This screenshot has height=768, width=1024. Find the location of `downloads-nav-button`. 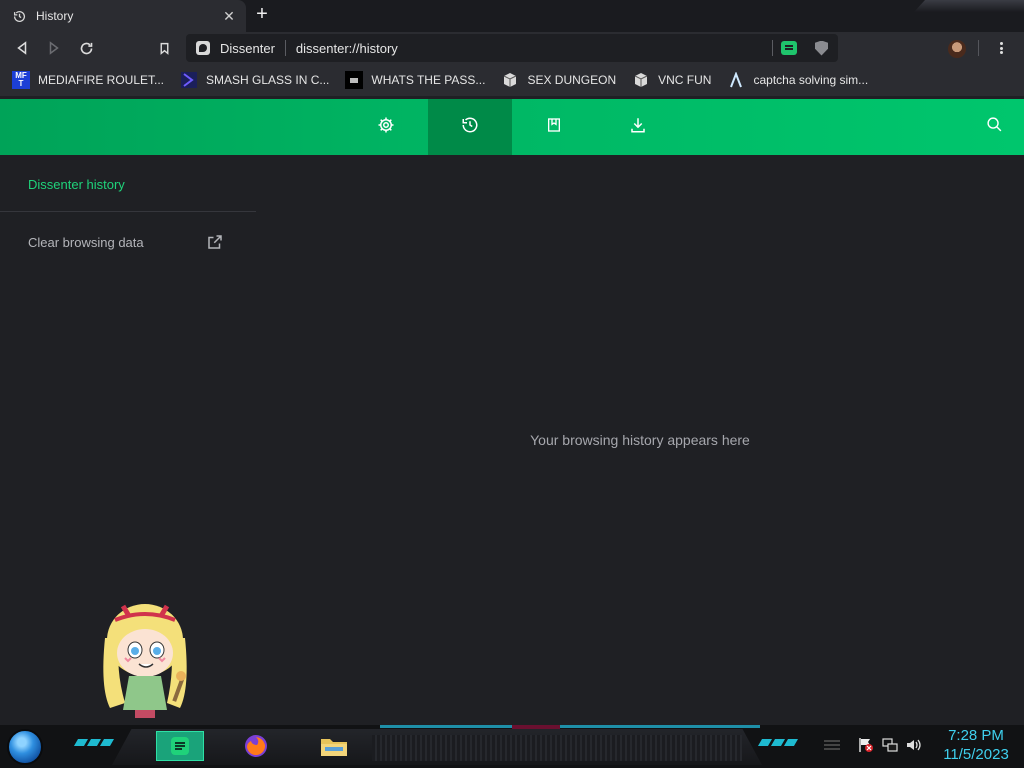

downloads-nav-button is located at coordinates (638, 127).